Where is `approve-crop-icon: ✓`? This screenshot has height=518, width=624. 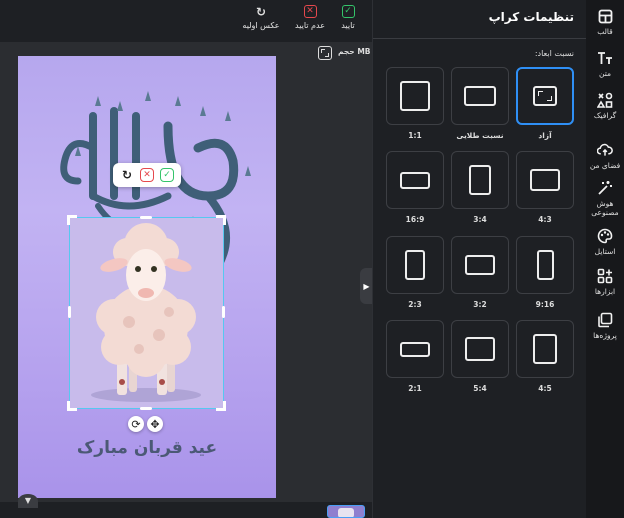
approve-crop-icon: ✓ is located at coordinates (167, 175).